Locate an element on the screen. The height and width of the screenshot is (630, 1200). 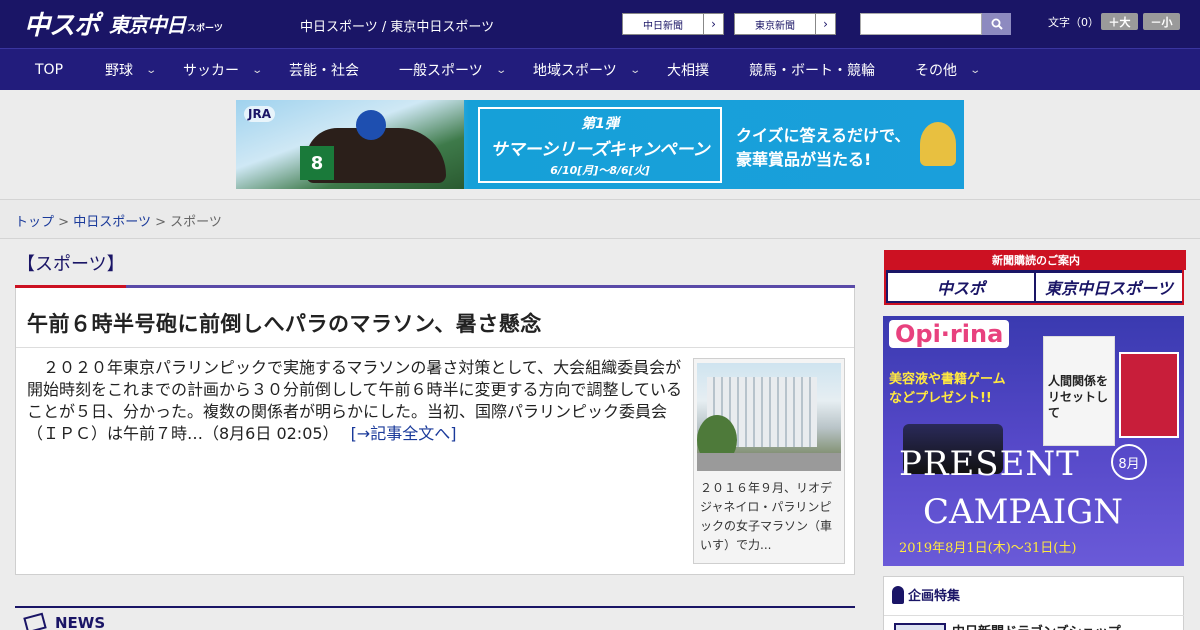
font-bigger-button: ＋大 is located at coordinates (1119, 21).